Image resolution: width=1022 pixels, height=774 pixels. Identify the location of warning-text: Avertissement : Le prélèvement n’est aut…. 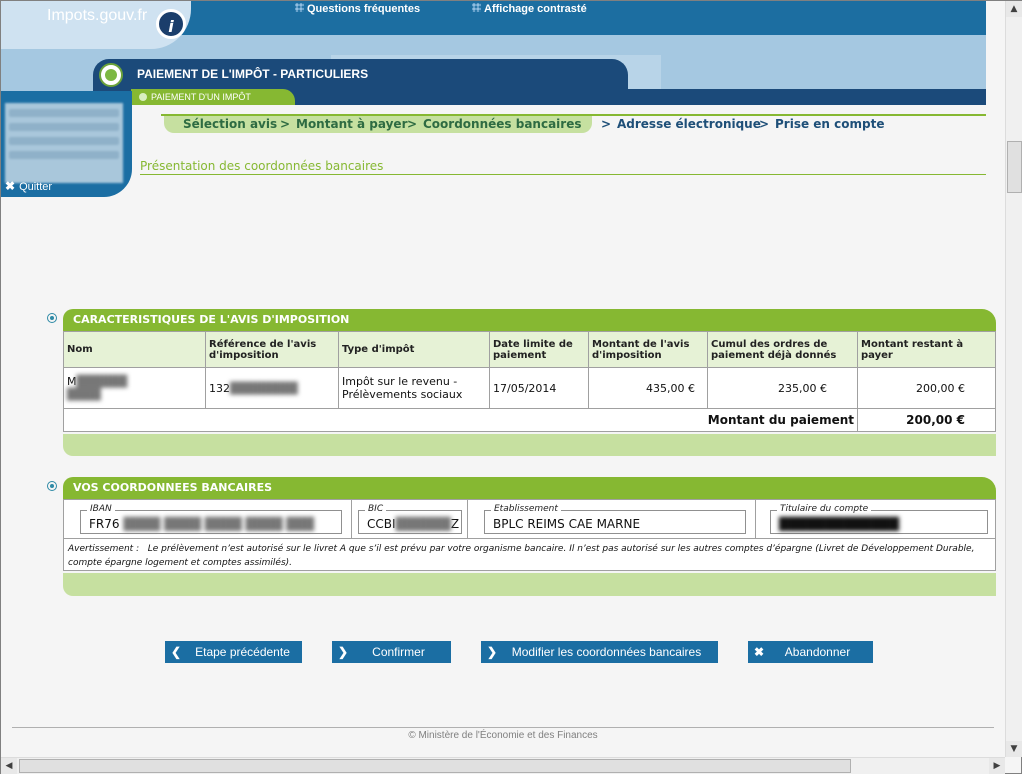
(529, 554).